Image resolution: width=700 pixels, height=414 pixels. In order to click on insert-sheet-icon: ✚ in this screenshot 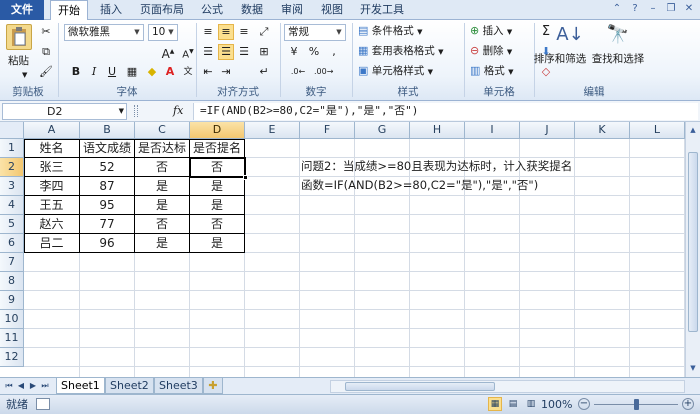, I will do `click(213, 386)`.